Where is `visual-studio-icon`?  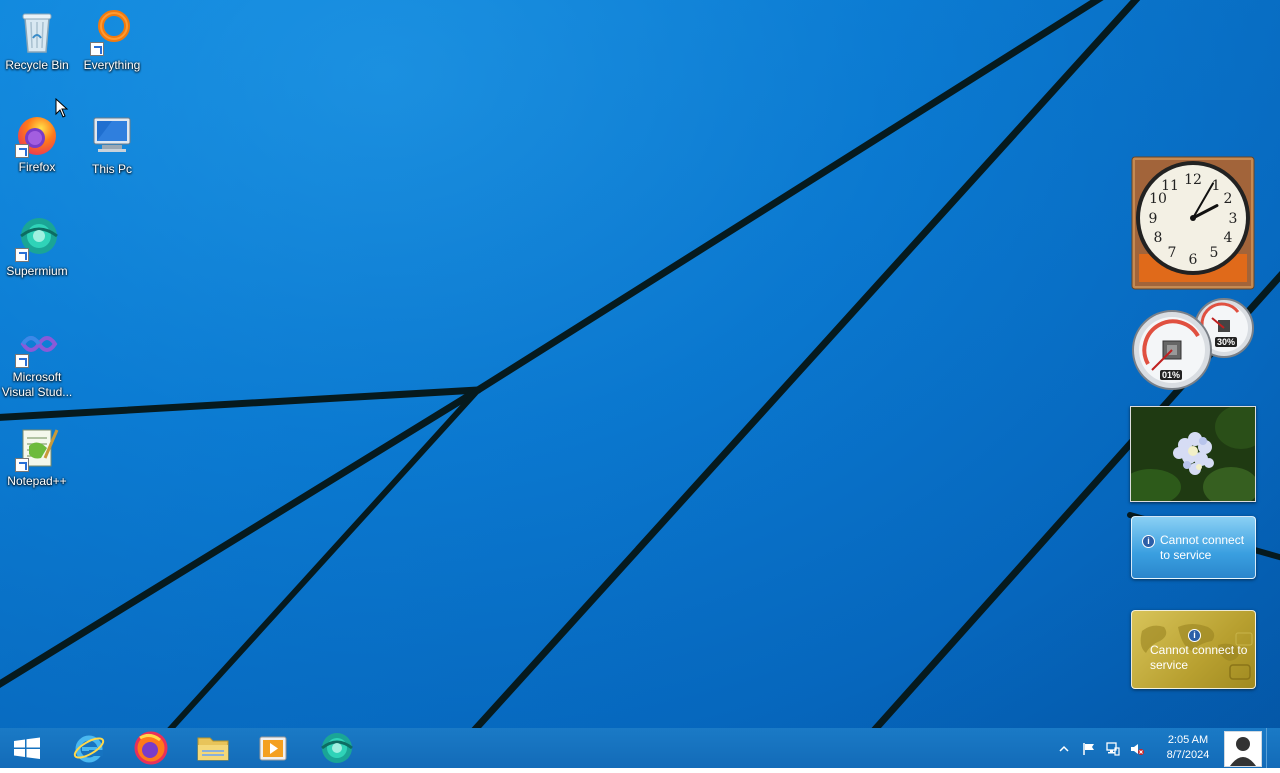 visual-studio-icon is located at coordinates (37, 344).